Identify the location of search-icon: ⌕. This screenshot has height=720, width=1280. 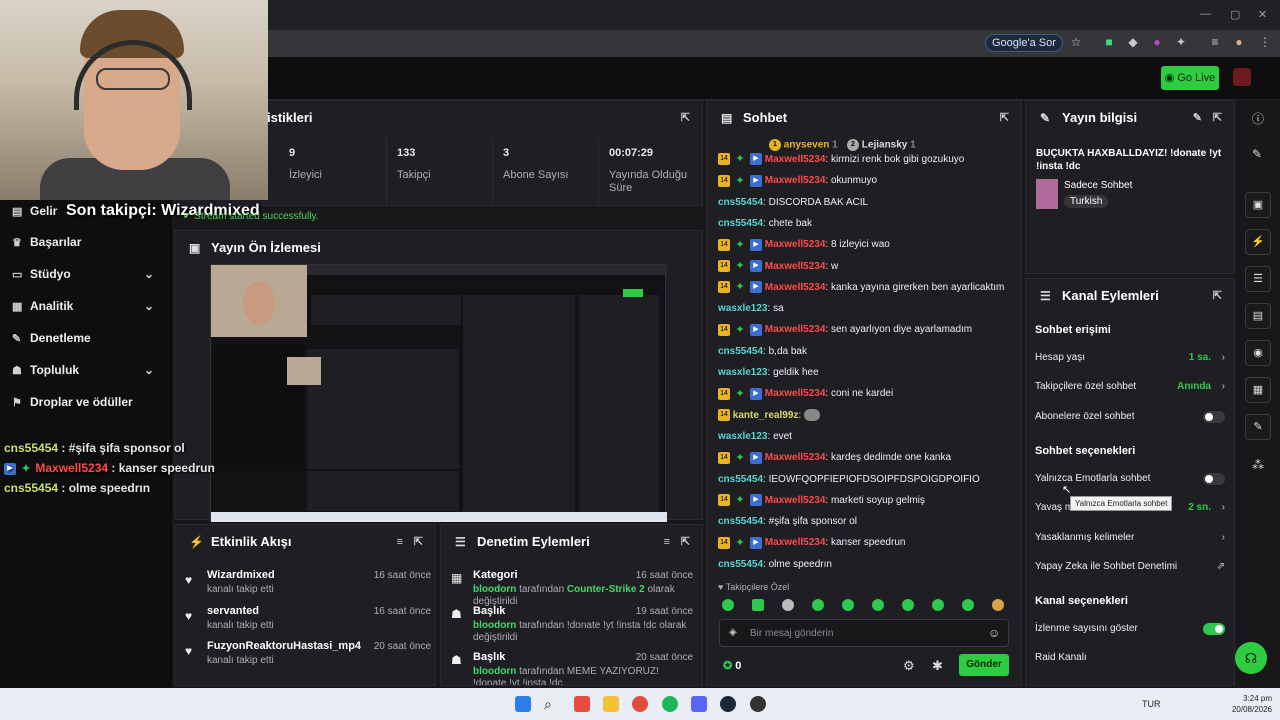
(552, 704).